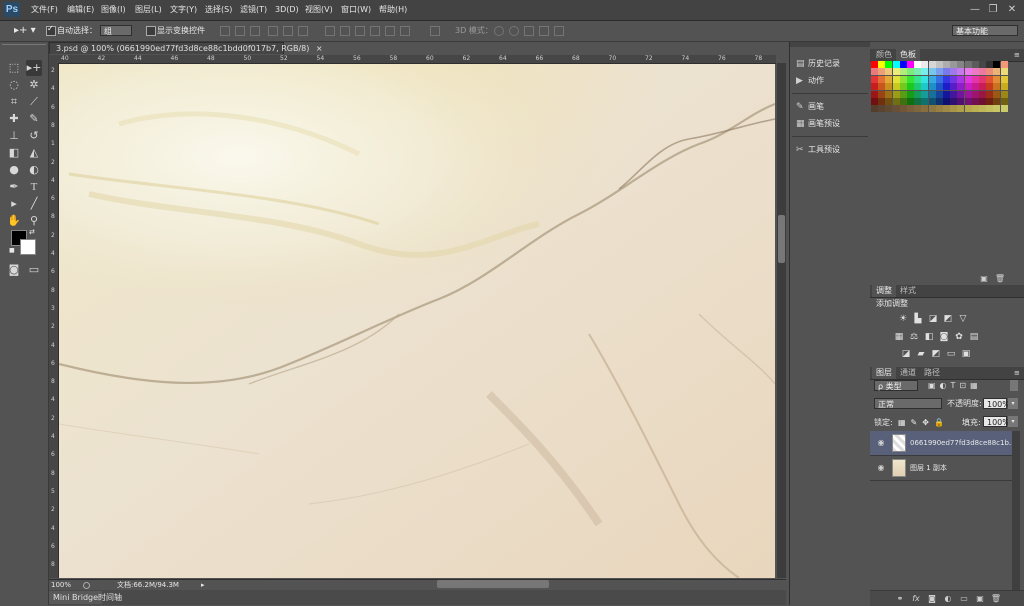 The image size is (1024, 606). I want to click on tab-swatches: 色板, so click(908, 55).